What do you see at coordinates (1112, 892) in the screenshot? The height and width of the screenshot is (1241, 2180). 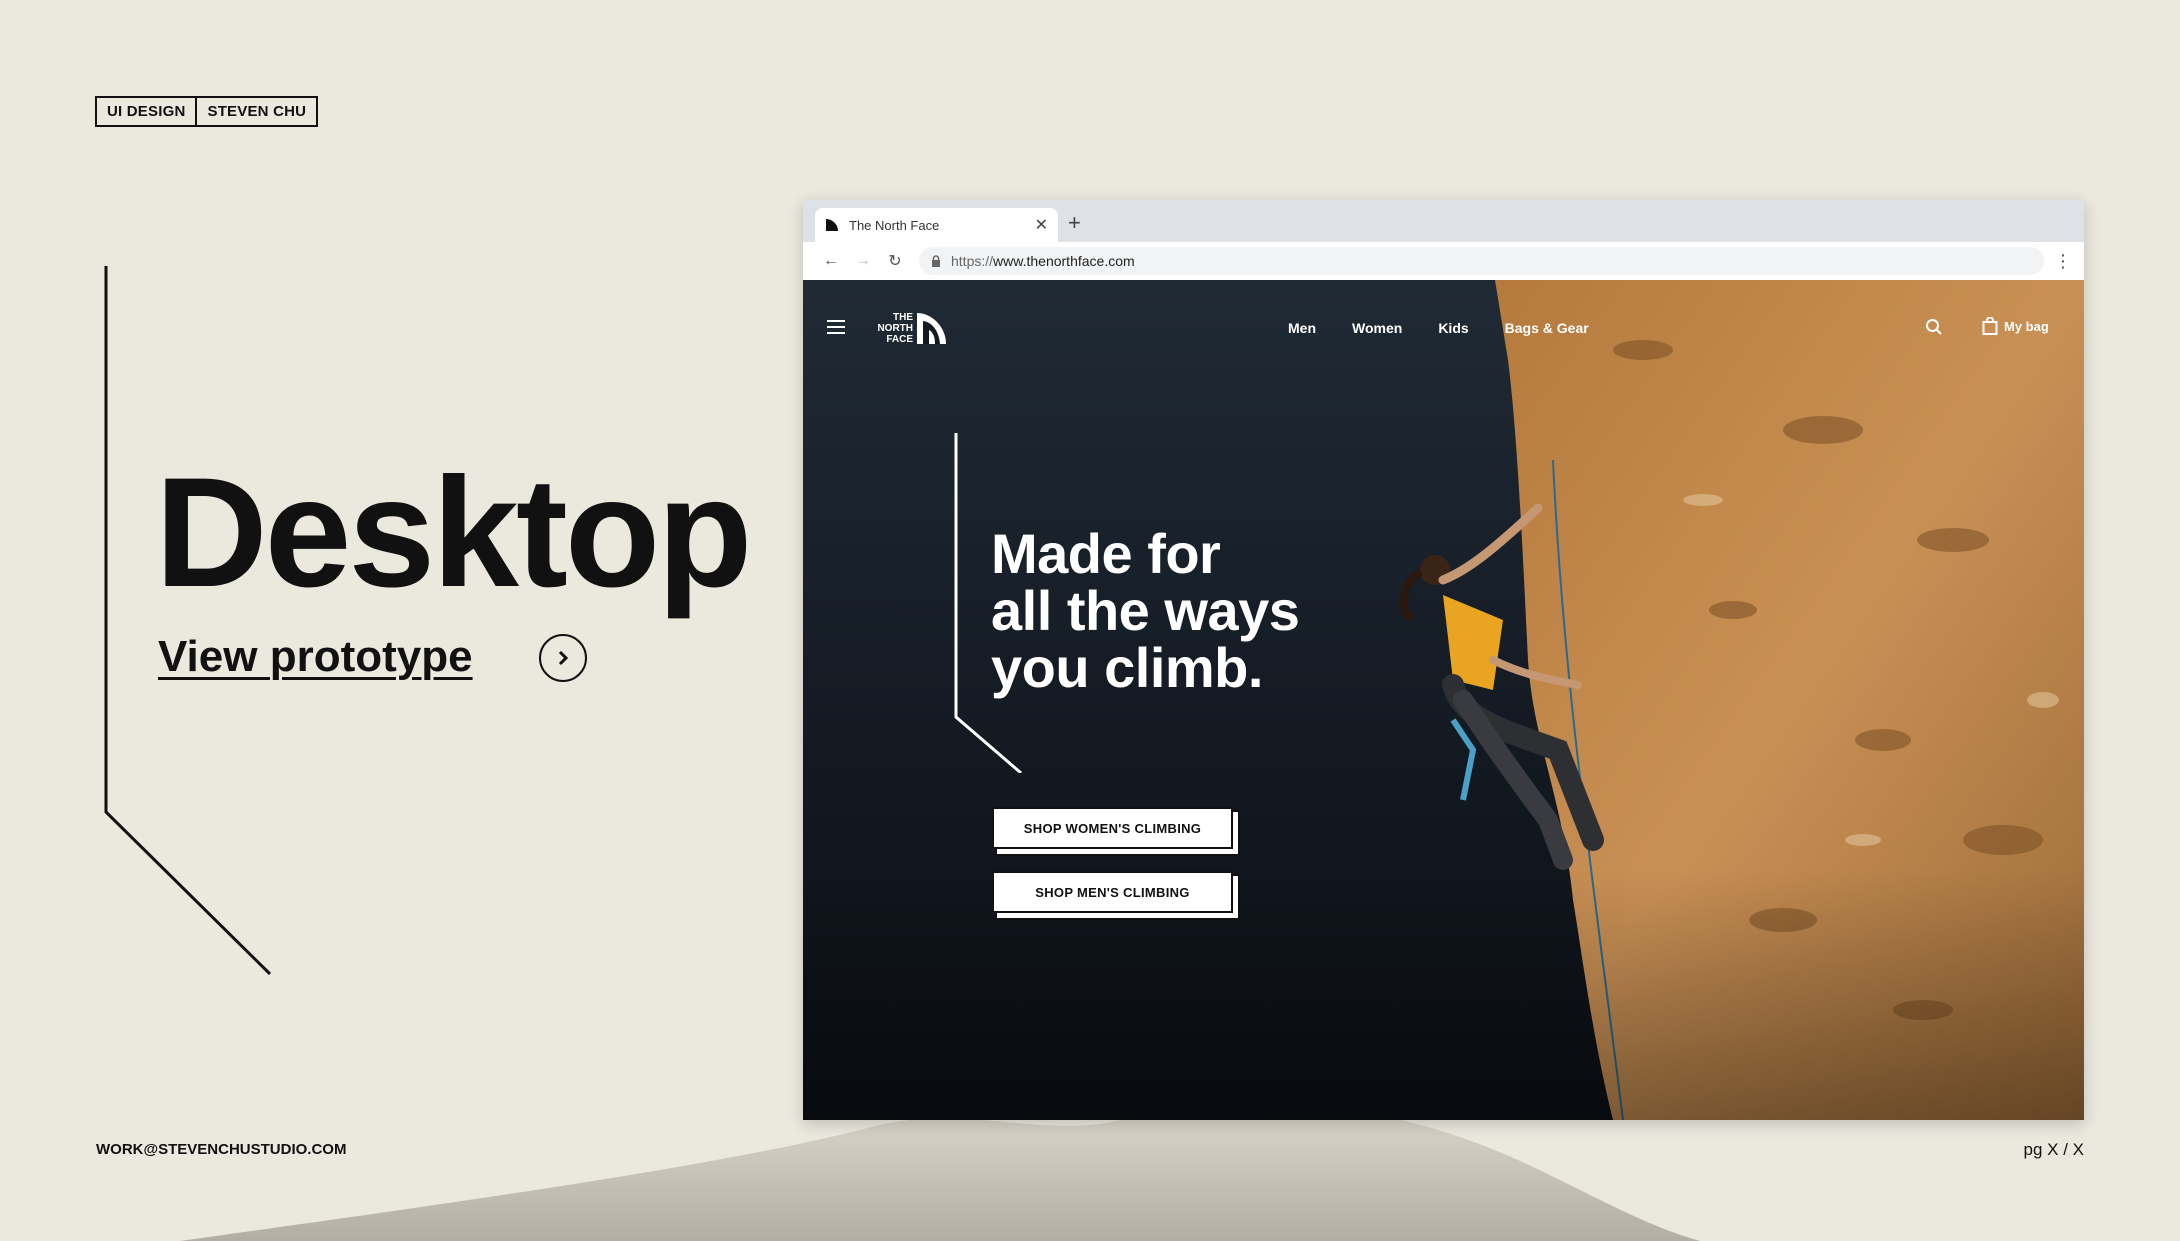 I see `shop-mens-climbing-button: SHOP MEN'S CLIMBING` at bounding box center [1112, 892].